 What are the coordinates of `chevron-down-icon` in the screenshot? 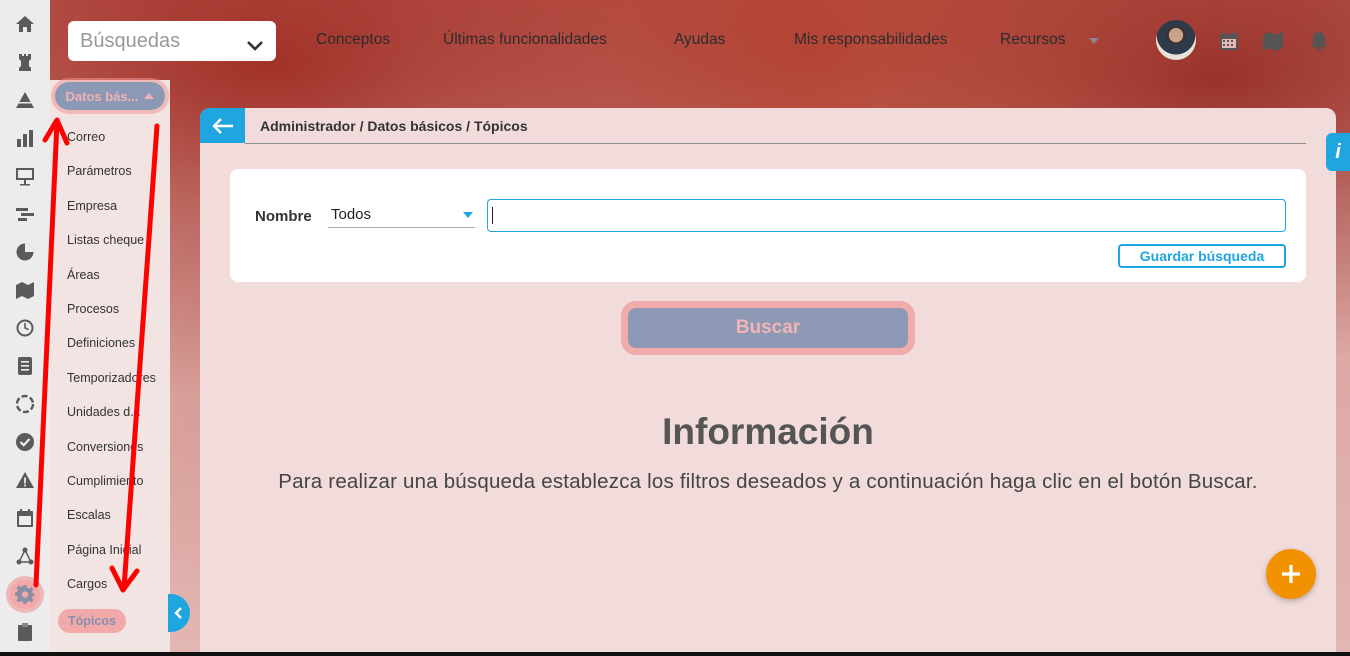 It's located at (255, 43).